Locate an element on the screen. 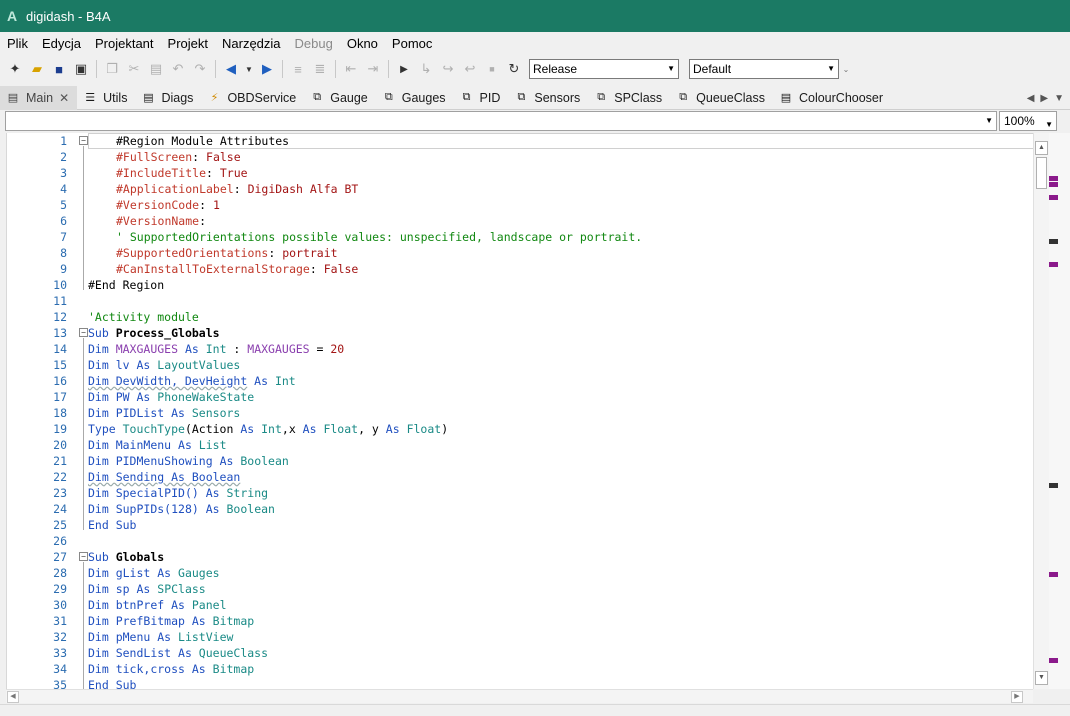 This screenshot has height=716, width=1070. menu-projektant: Projektant is located at coordinates (124, 44).